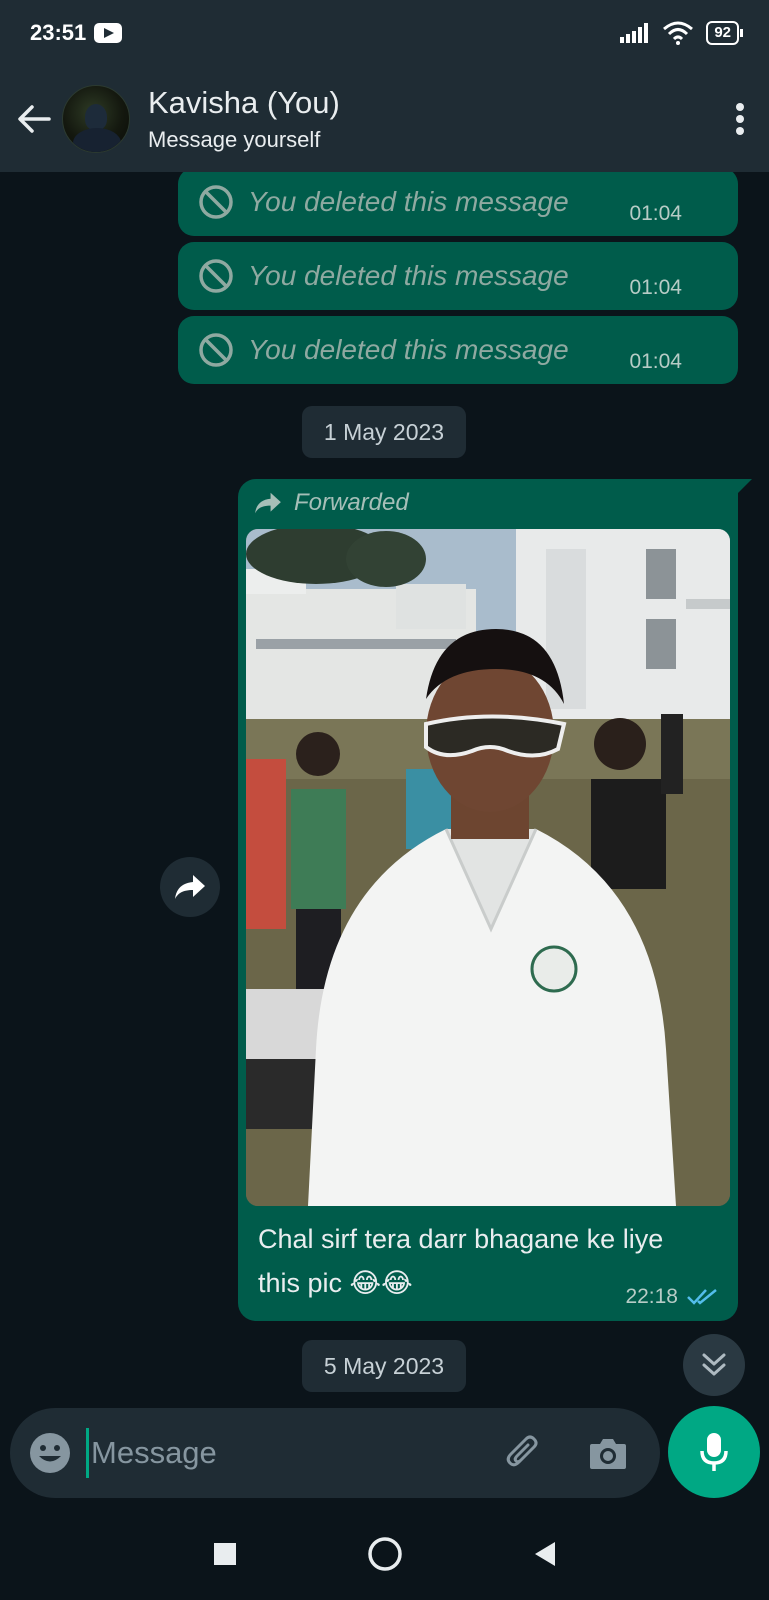 Image resolution: width=769 pixels, height=1600 pixels. What do you see at coordinates (58, 32) in the screenshot?
I see `status-time: 23:51` at bounding box center [58, 32].